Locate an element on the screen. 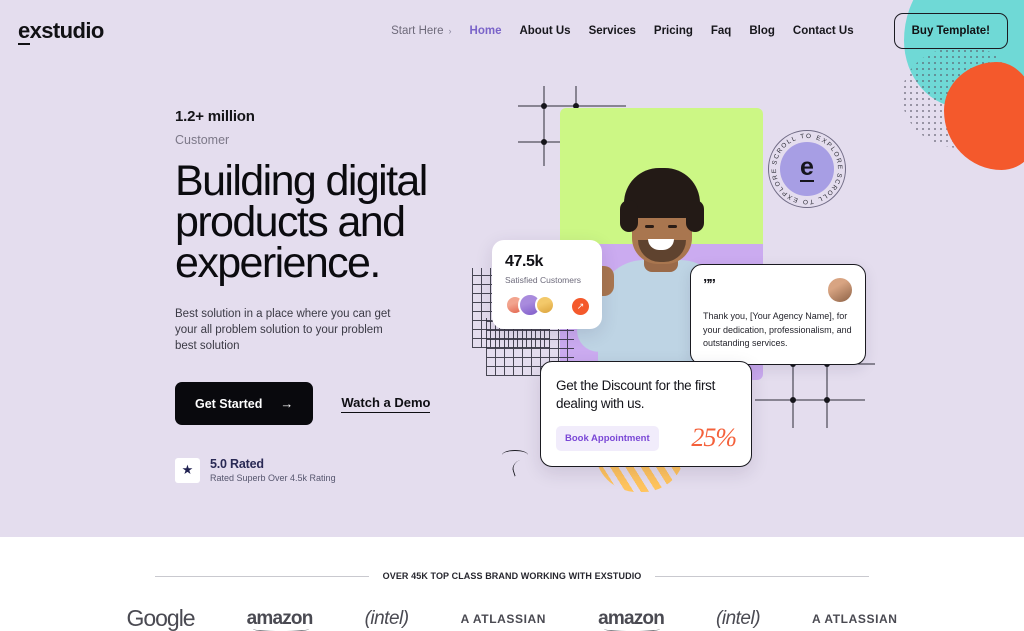 This screenshot has height=631, width=1024. watch-demo-link: Watch a Demo is located at coordinates (386, 404).